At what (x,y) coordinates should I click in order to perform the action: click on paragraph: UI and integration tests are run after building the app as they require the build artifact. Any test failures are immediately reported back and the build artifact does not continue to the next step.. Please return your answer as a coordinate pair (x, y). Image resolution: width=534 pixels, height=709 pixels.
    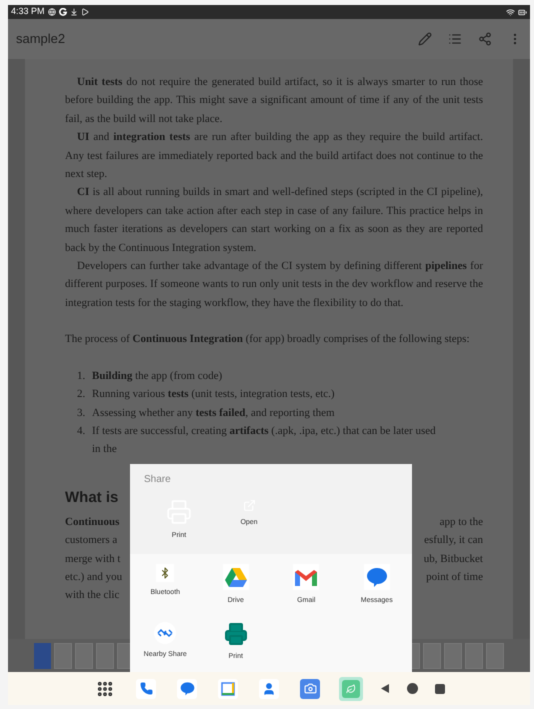
    Looking at the image, I should click on (274, 156).